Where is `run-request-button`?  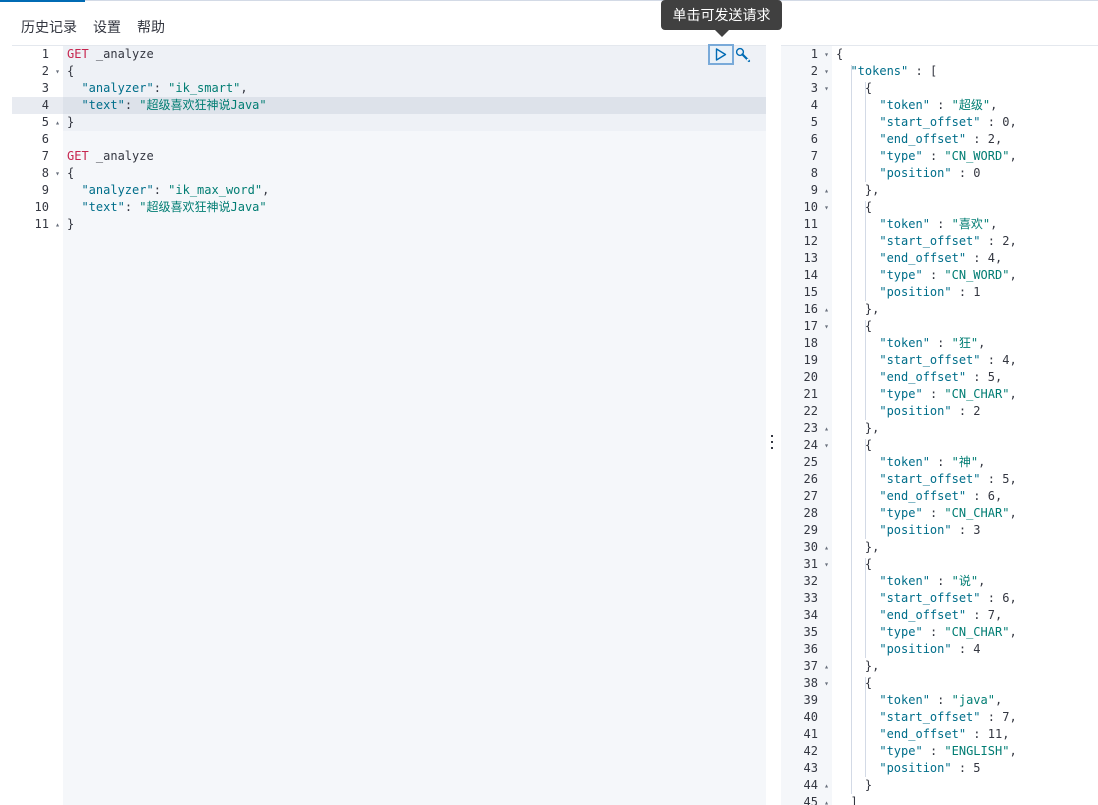 run-request-button is located at coordinates (721, 54).